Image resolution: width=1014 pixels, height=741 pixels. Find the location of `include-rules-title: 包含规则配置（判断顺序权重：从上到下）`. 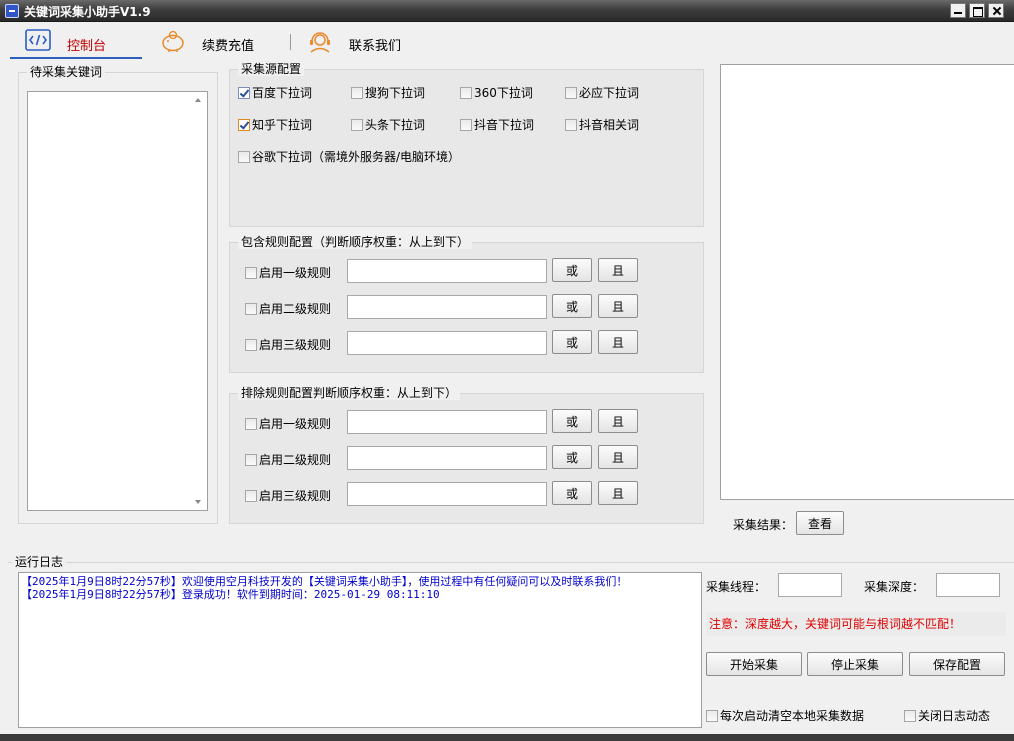

include-rules-title: 包含规则配置（判断顺序权重：从上到下） is located at coordinates (355, 242).